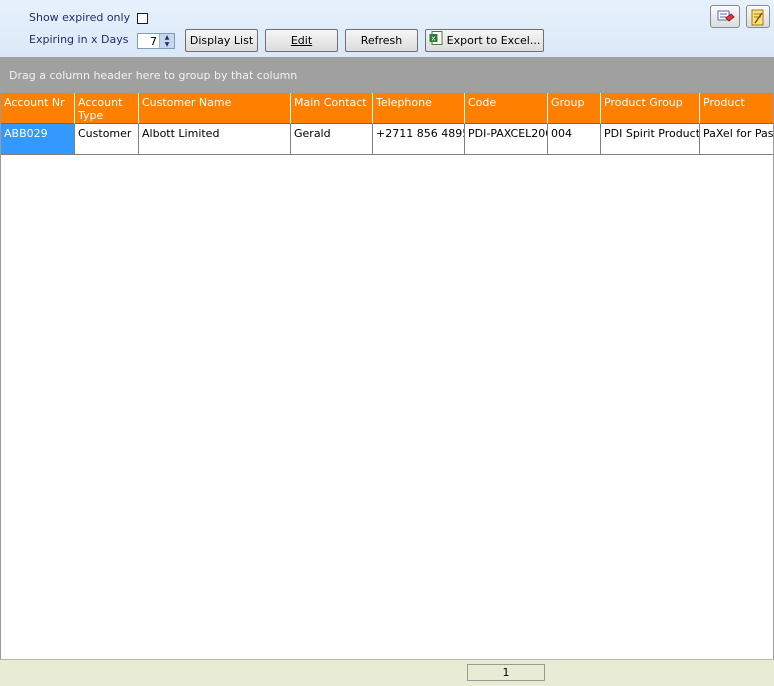 The image size is (774, 686). I want to click on show-expired-label: Show expired only, so click(80, 17).